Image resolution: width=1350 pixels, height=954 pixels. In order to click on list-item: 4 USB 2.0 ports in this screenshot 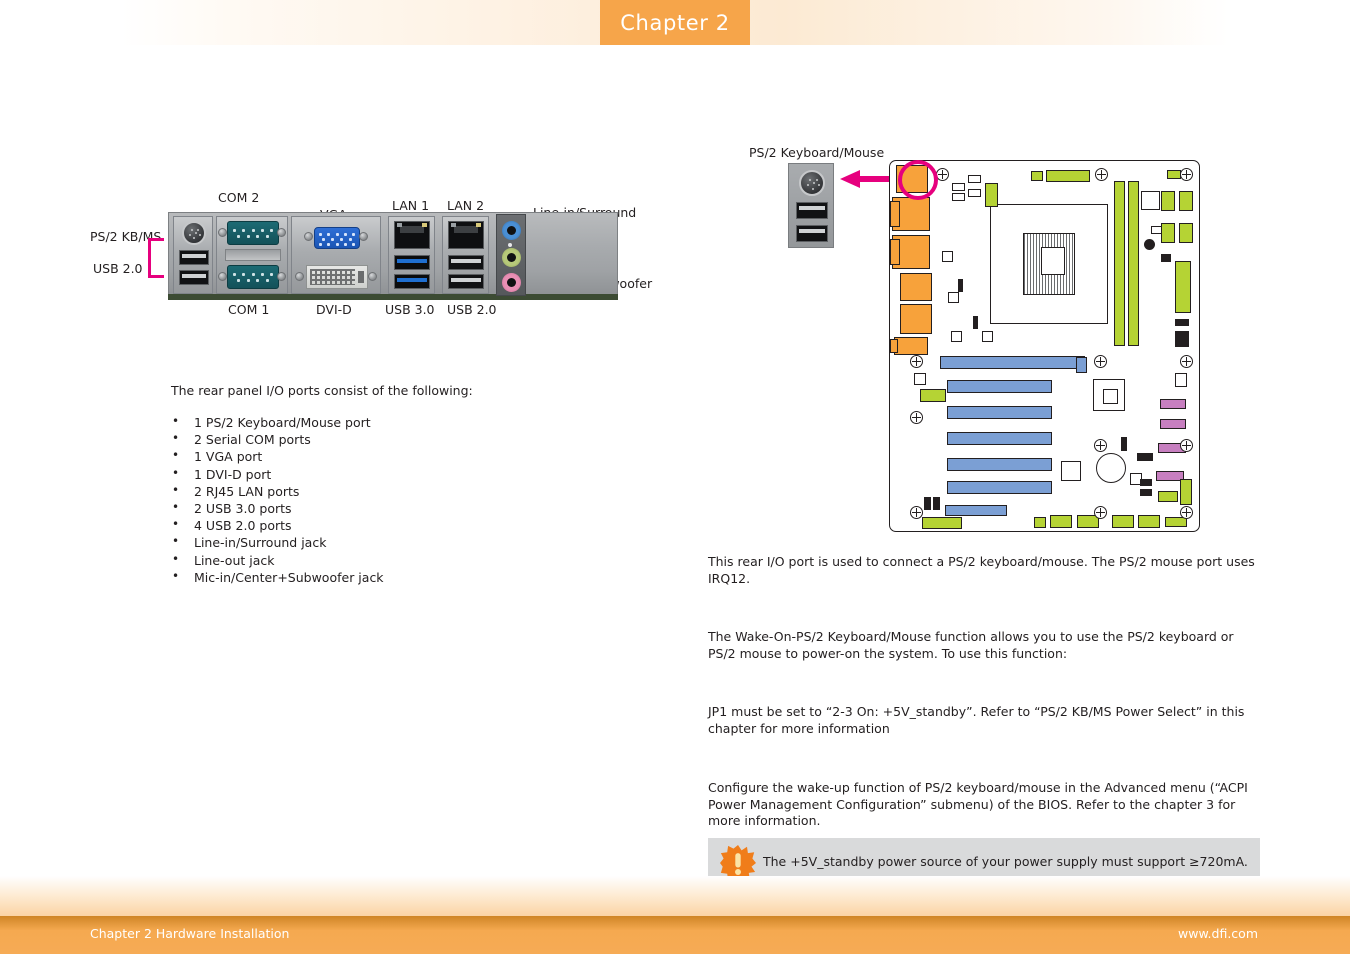, I will do `click(386, 525)`.